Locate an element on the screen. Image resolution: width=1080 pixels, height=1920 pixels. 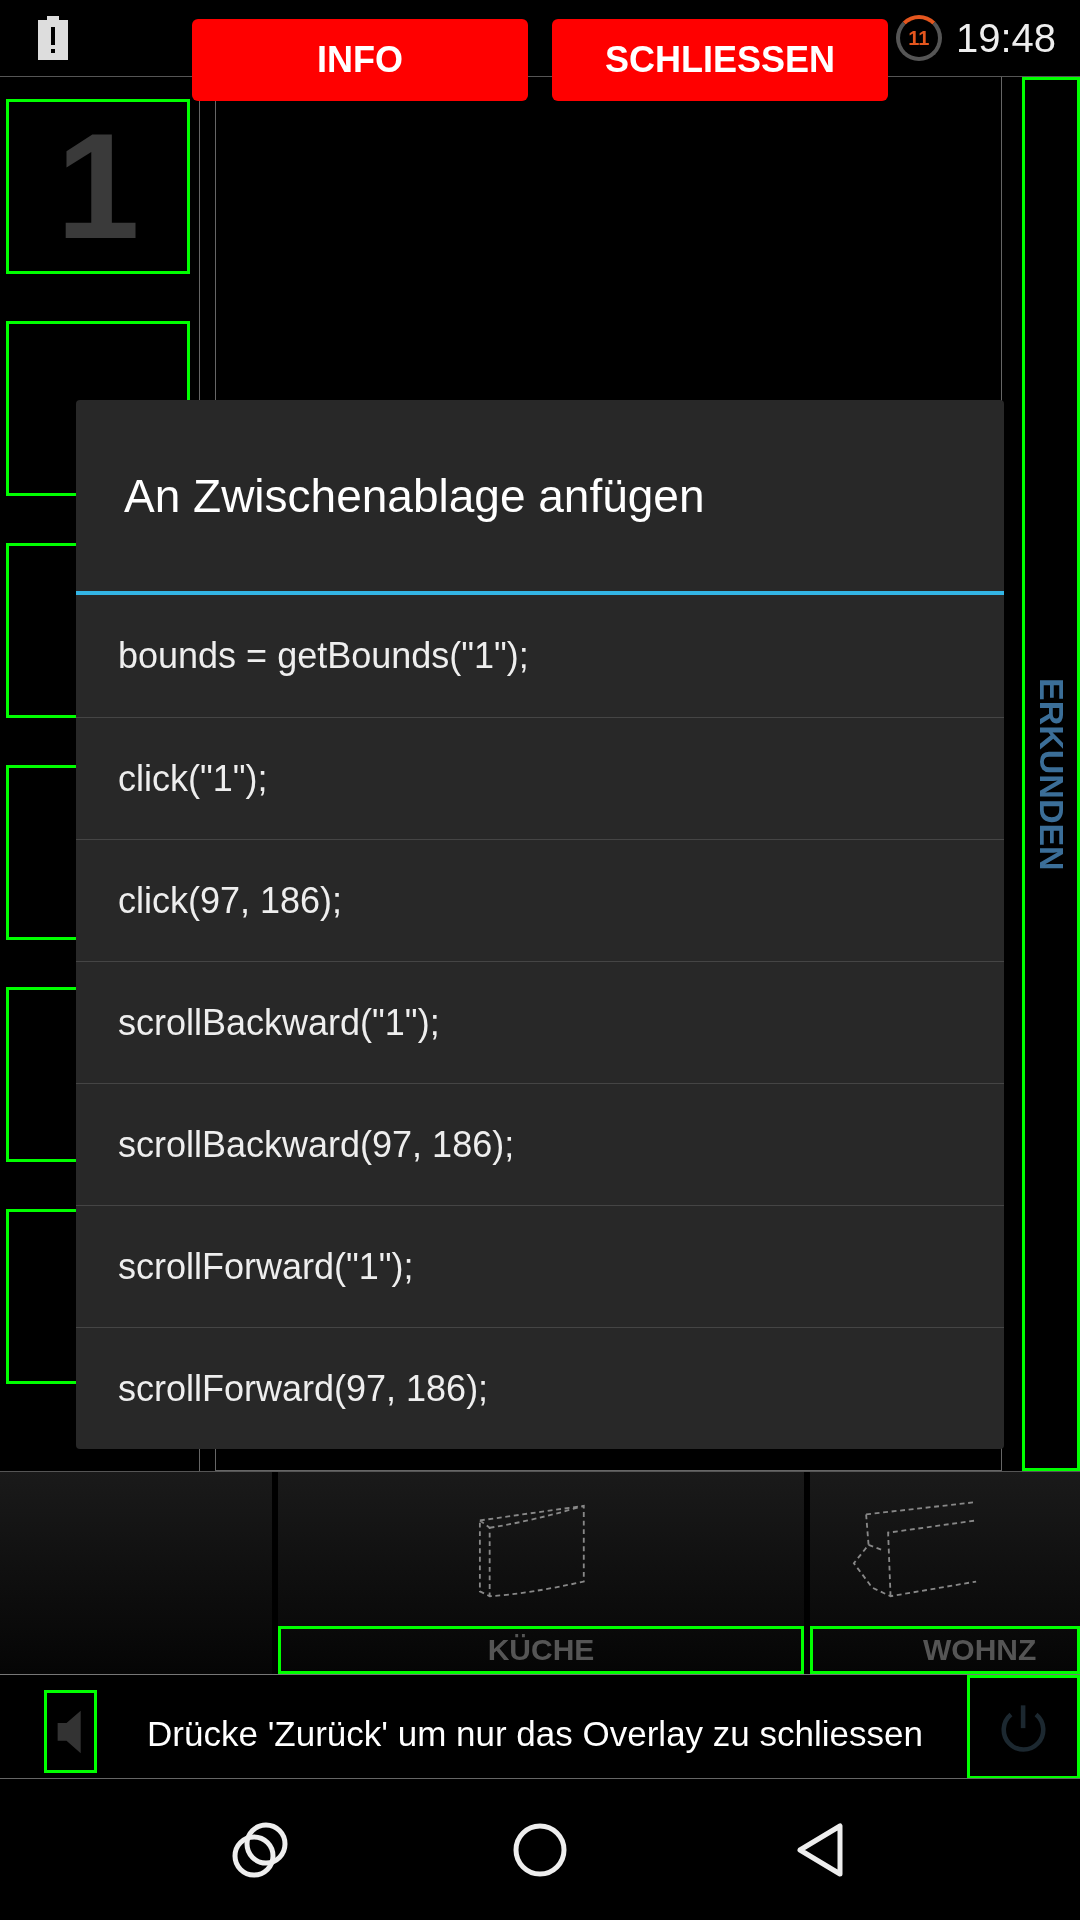
clock-time: 19:48 is located at coordinates (1005, 38).